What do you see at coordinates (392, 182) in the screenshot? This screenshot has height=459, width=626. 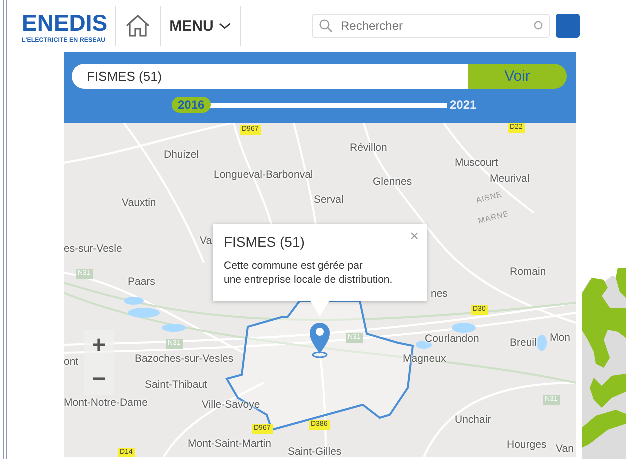 I see `place-label: Glennes` at bounding box center [392, 182].